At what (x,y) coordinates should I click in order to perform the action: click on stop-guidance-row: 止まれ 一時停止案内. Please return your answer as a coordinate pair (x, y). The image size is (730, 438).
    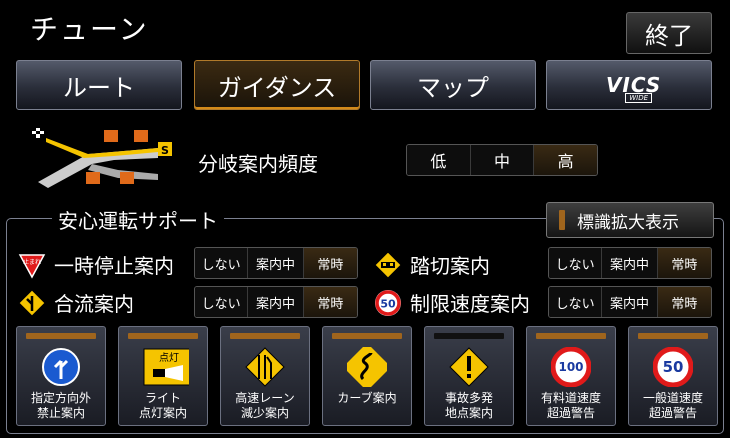
    Looking at the image, I should click on (96, 264).